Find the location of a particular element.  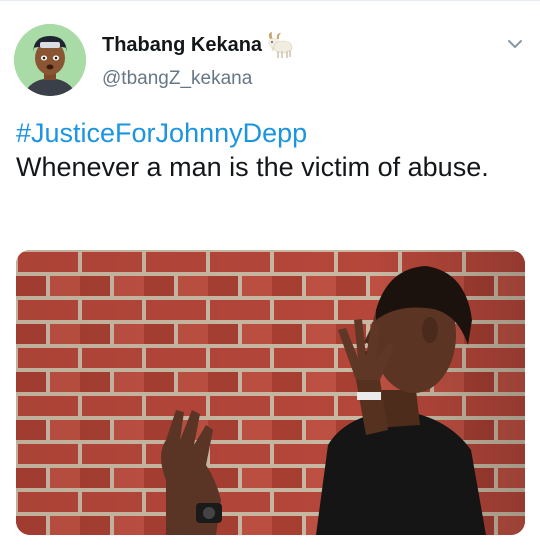

chevron-down-icon is located at coordinates (515, 44).